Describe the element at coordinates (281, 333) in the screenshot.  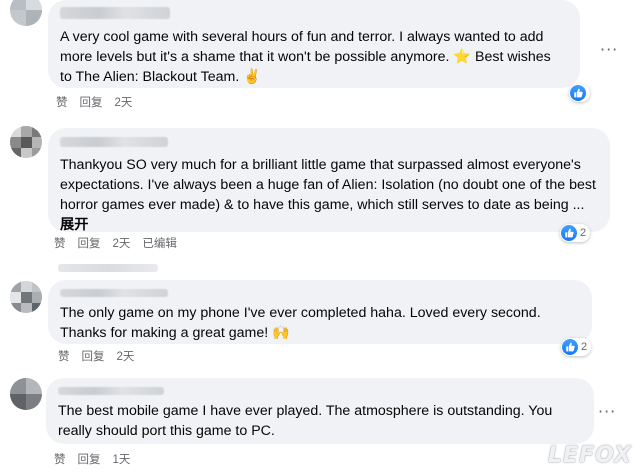
I see `raising-hands-emoji: 🙌` at that location.